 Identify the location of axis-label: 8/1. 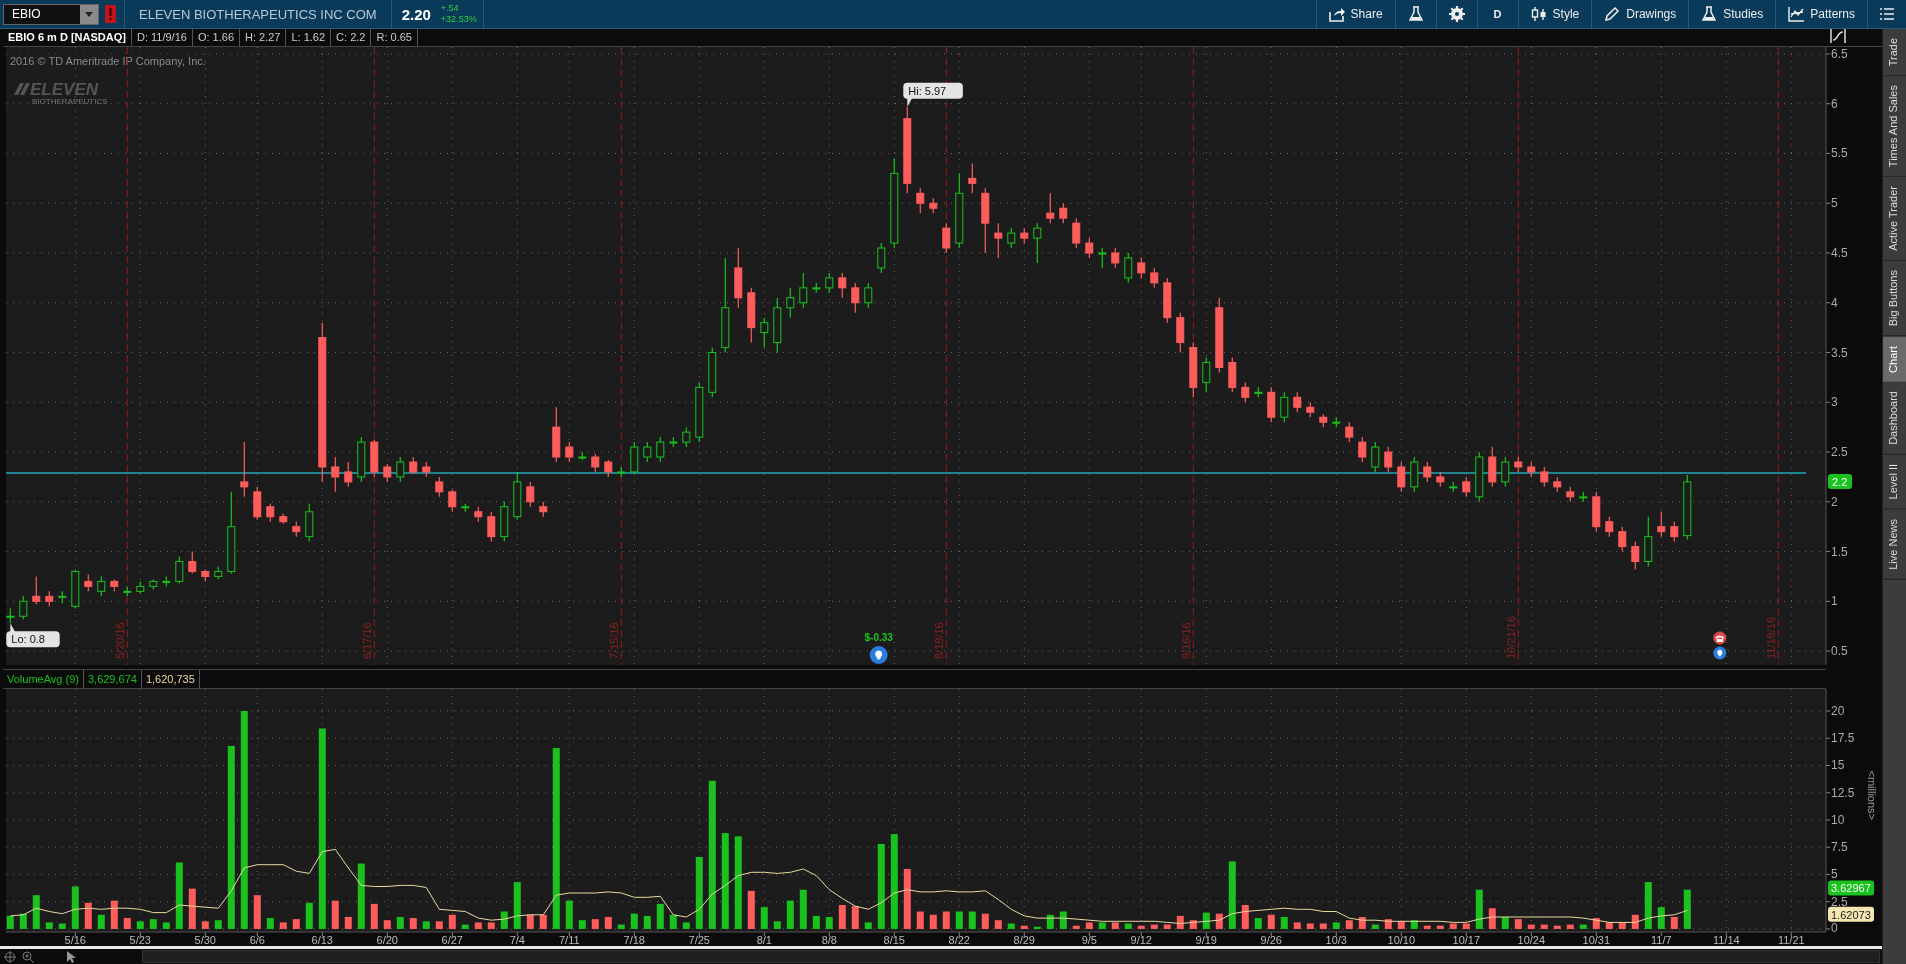
(764, 939).